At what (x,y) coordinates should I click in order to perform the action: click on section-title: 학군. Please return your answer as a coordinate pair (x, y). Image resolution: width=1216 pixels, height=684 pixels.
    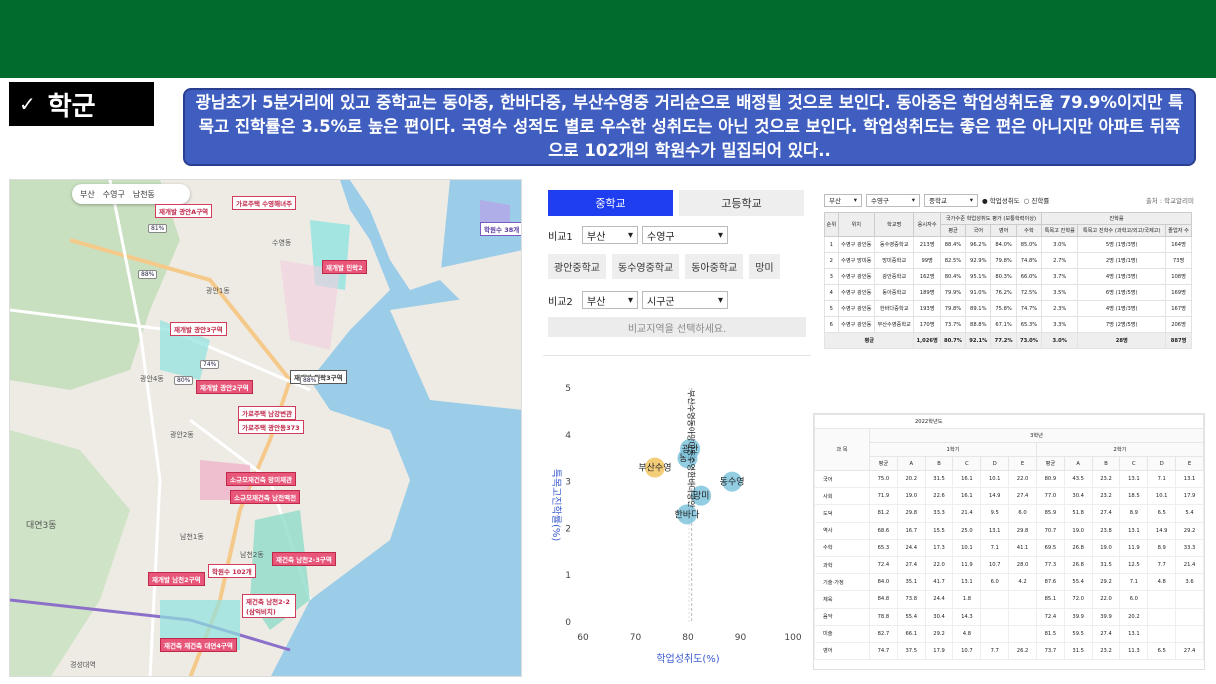
    Looking at the image, I should click on (71, 106).